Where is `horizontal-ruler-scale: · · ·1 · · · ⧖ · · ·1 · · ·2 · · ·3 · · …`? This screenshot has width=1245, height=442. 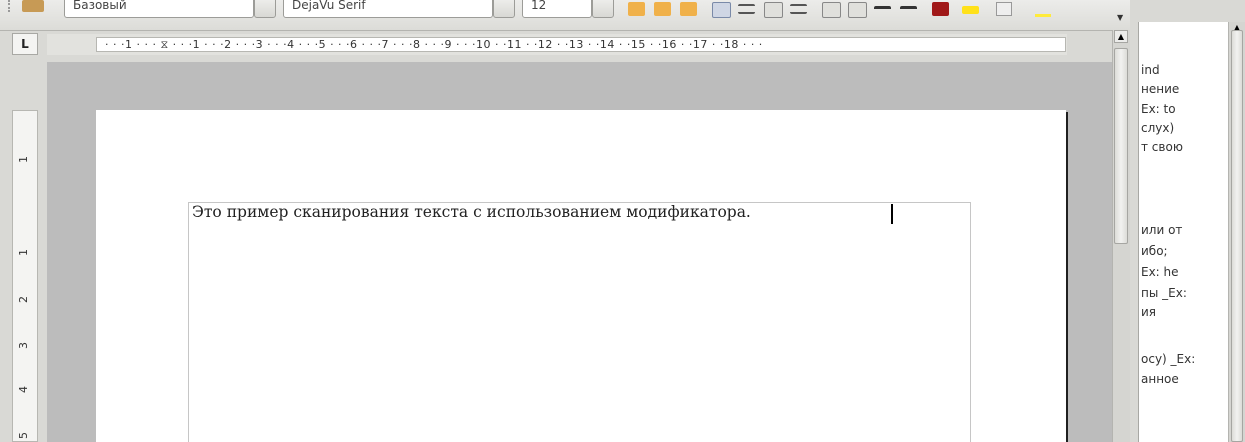
horizontal-ruler-scale: · · ·1 · · · ⧖ · · ·1 · · ·2 · · ·3 · · … is located at coordinates (581, 44).